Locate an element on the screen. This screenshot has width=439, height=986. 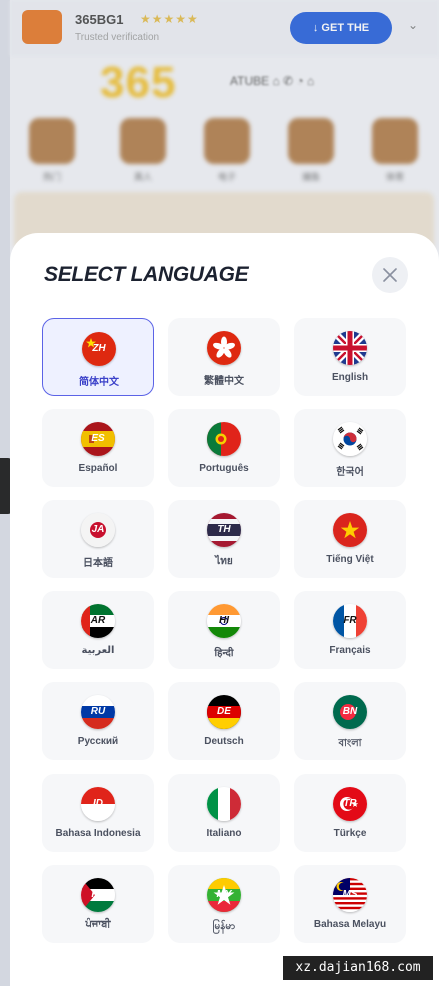
language-option: Português is located at coordinates (224, 448).